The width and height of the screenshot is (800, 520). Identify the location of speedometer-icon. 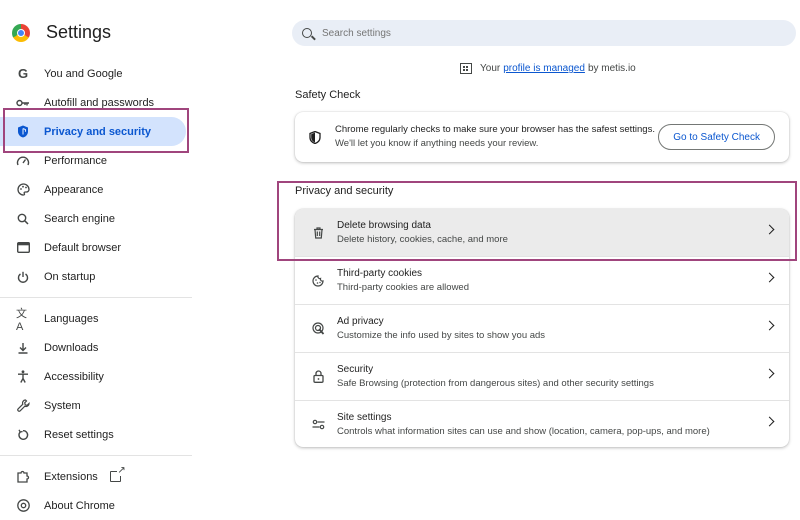
(23, 161).